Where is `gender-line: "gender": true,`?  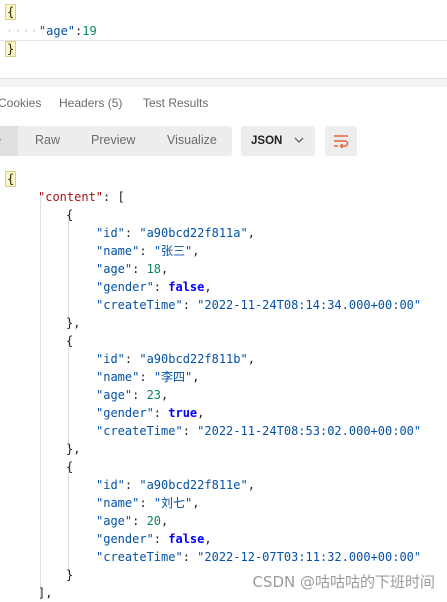 gender-line: "gender": true, is located at coordinates (150, 413).